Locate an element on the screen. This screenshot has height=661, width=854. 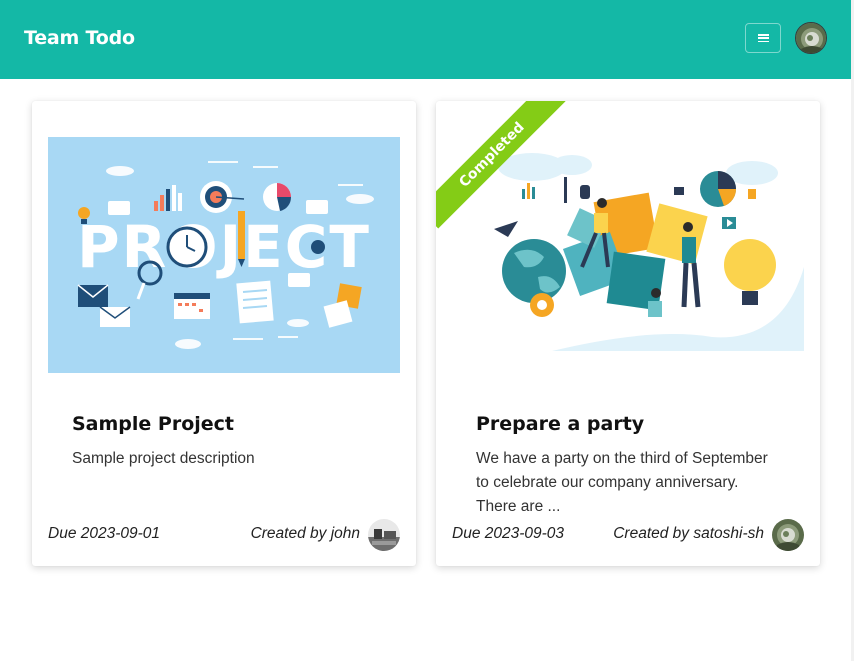
card-description: Sample project description is located at coordinates (163, 458).